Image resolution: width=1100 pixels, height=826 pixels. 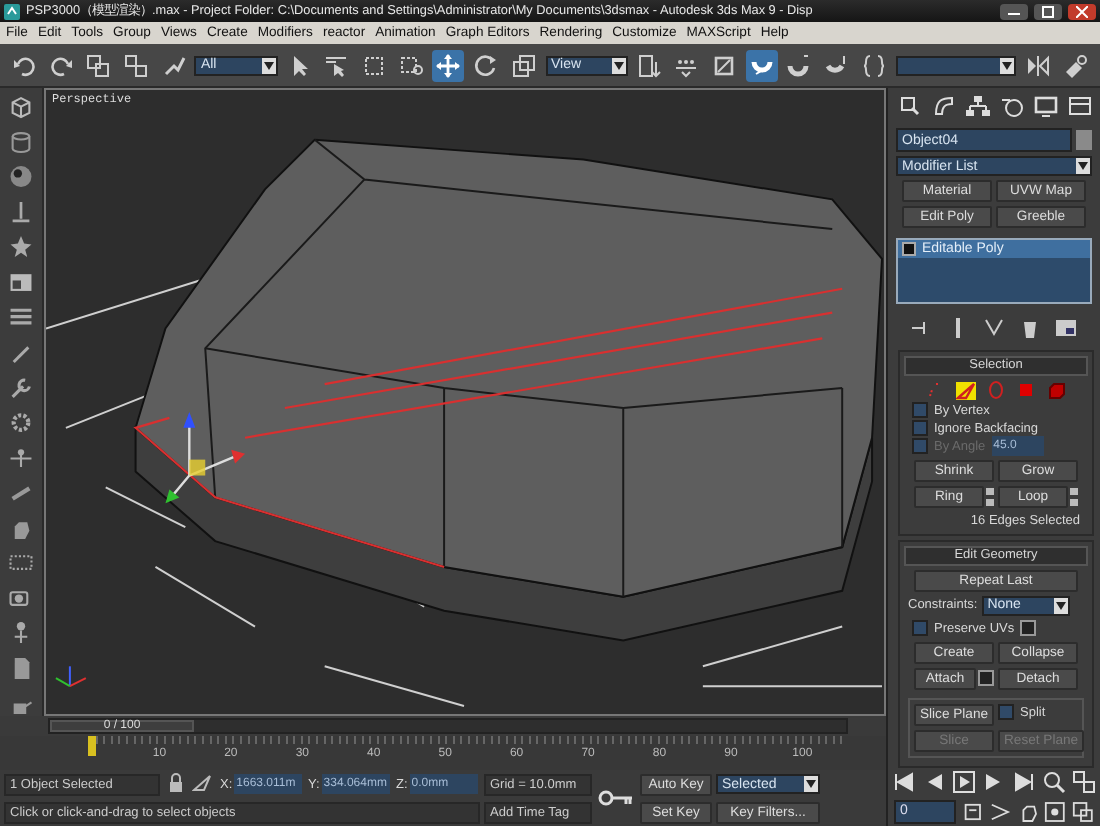 I want to click on camera-icon, so click(x=21, y=598).